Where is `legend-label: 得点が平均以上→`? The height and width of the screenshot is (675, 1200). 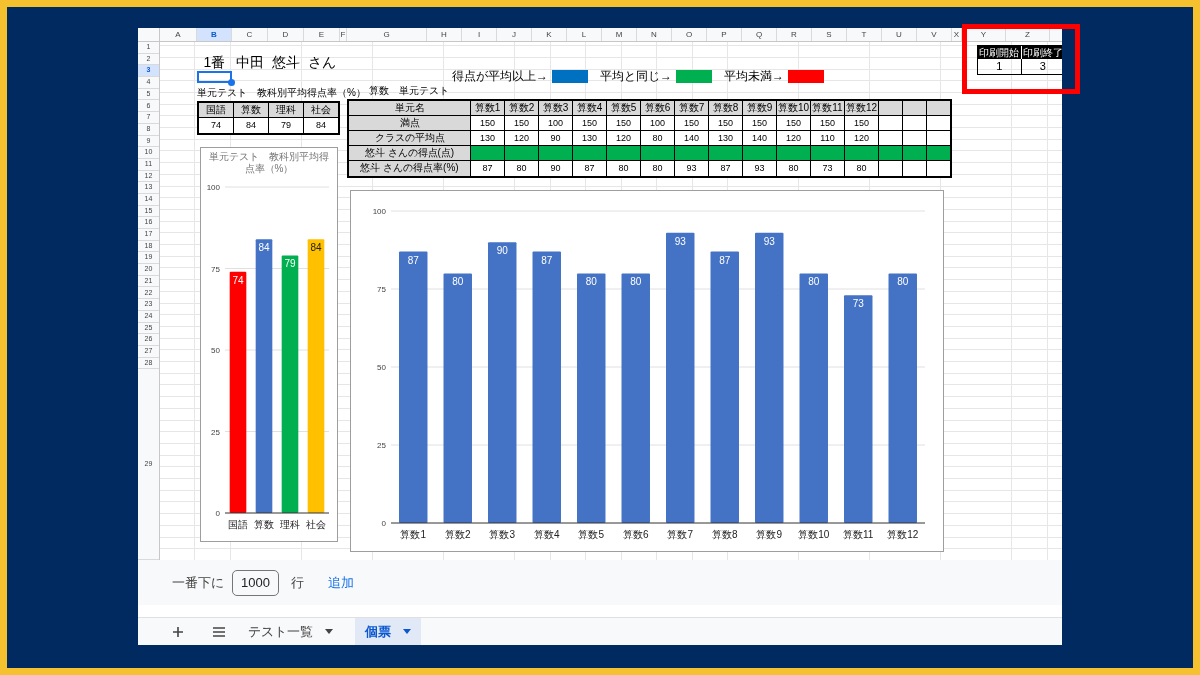 legend-label: 得点が平均以上→ is located at coordinates (500, 76).